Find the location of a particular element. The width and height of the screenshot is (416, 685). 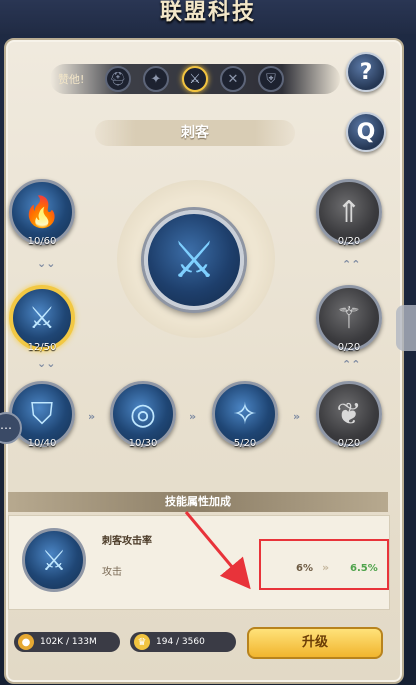

upgrade-button: 升级 is located at coordinates (315, 643).